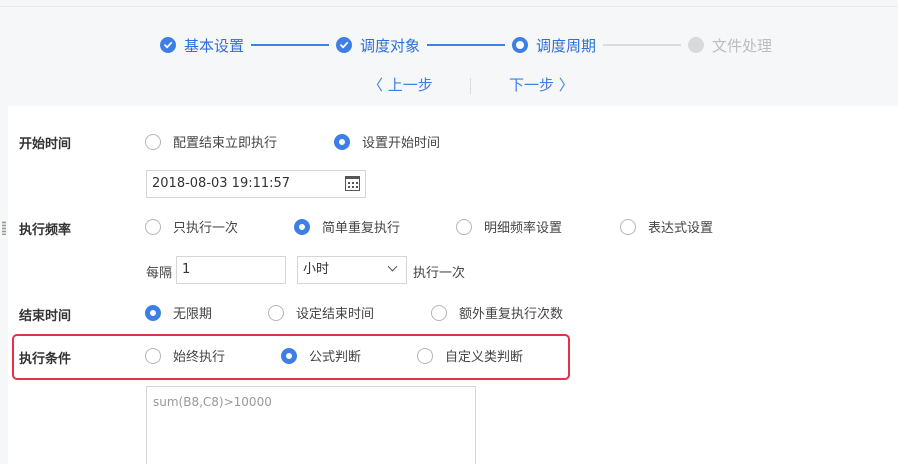 This screenshot has height=464, width=898. Describe the element at coordinates (221, 183) in the screenshot. I see `datetime-value: 2018-08-03 19:11:57` at that location.